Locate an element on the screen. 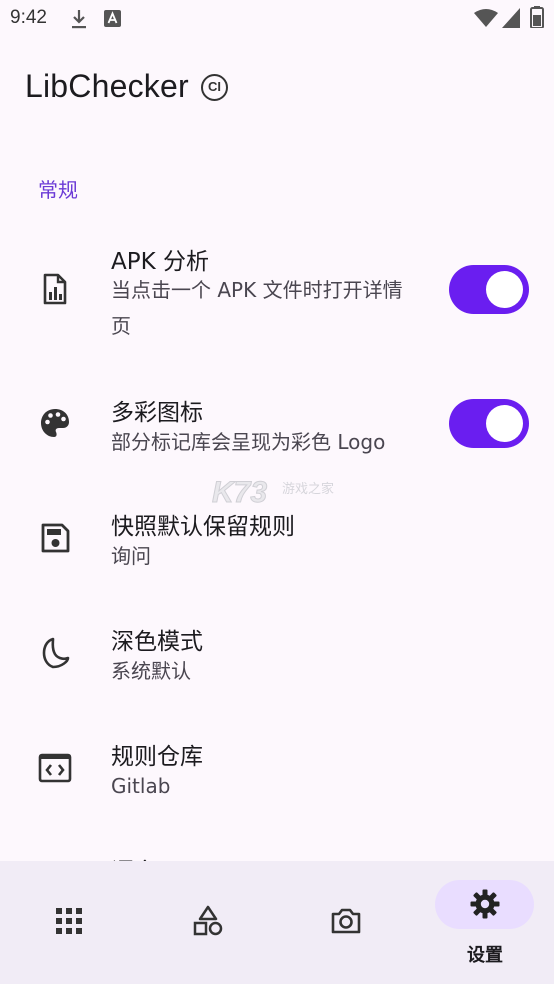  app-title: LibChecker is located at coordinates (107, 86).